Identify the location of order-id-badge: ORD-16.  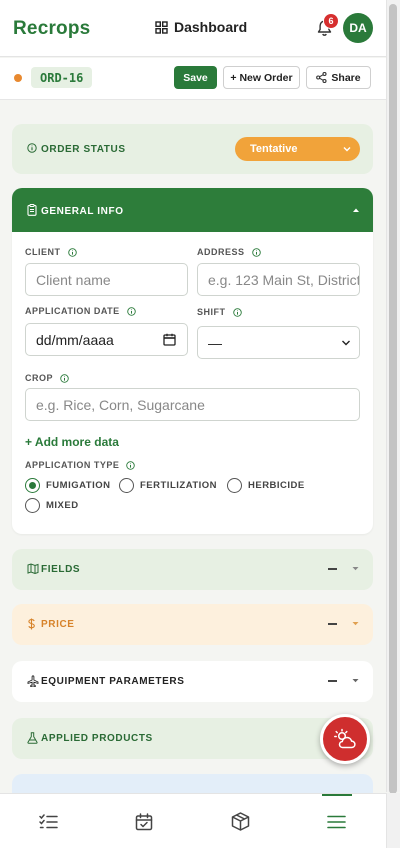
(62, 77).